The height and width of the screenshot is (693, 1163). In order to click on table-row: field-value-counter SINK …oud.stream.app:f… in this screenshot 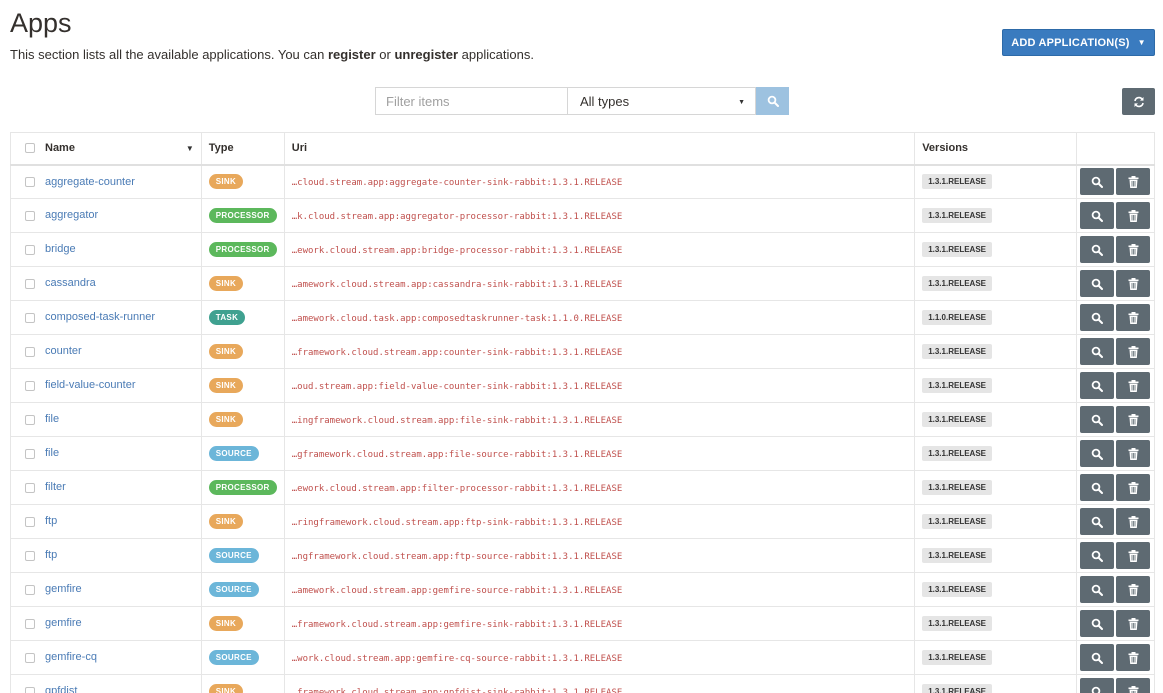, I will do `click(582, 385)`.